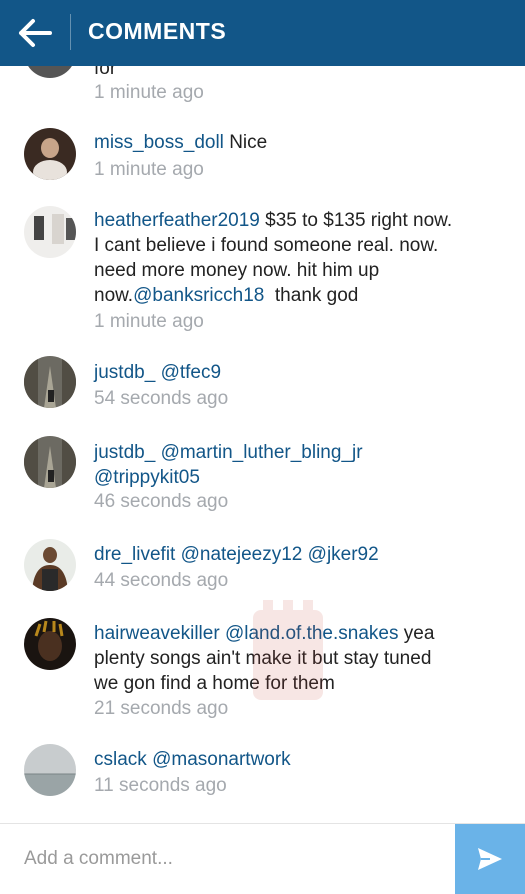 The width and height of the screenshot is (525, 894). I want to click on back-button, so click(35, 33).